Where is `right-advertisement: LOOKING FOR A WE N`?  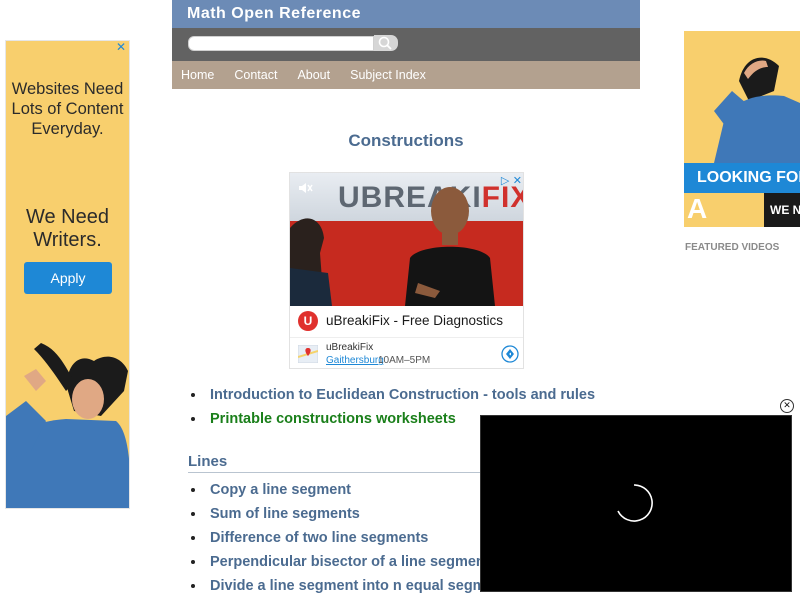
right-advertisement: LOOKING FOR A WE N is located at coordinates (742, 129).